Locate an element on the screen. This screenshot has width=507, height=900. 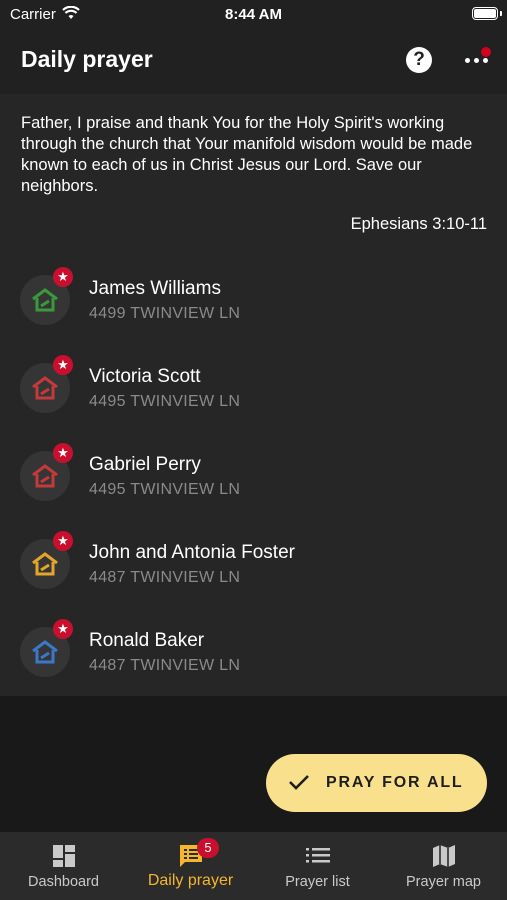
tab-badge: 5 is located at coordinates (208, 848).